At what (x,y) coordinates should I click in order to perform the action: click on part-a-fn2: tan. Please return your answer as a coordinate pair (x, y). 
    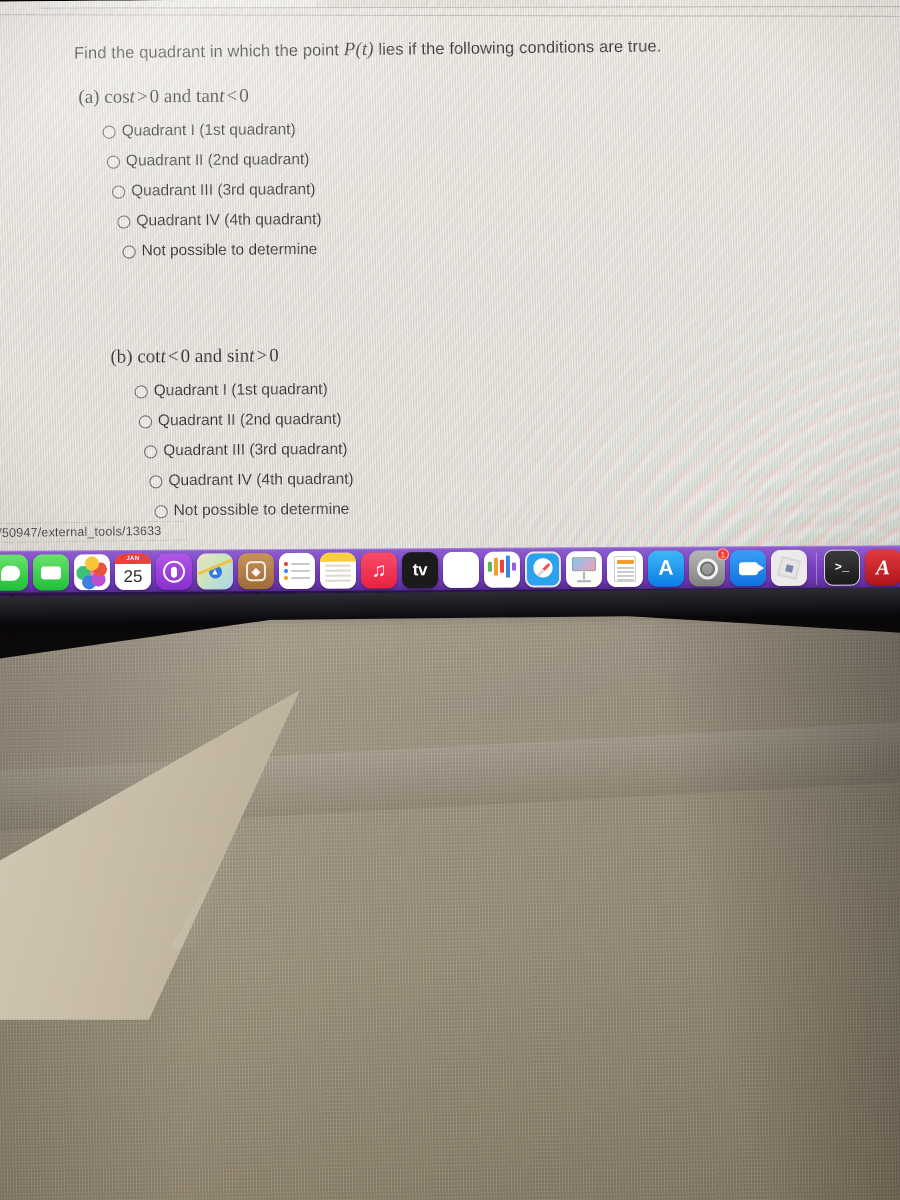
    Looking at the image, I should click on (207, 96).